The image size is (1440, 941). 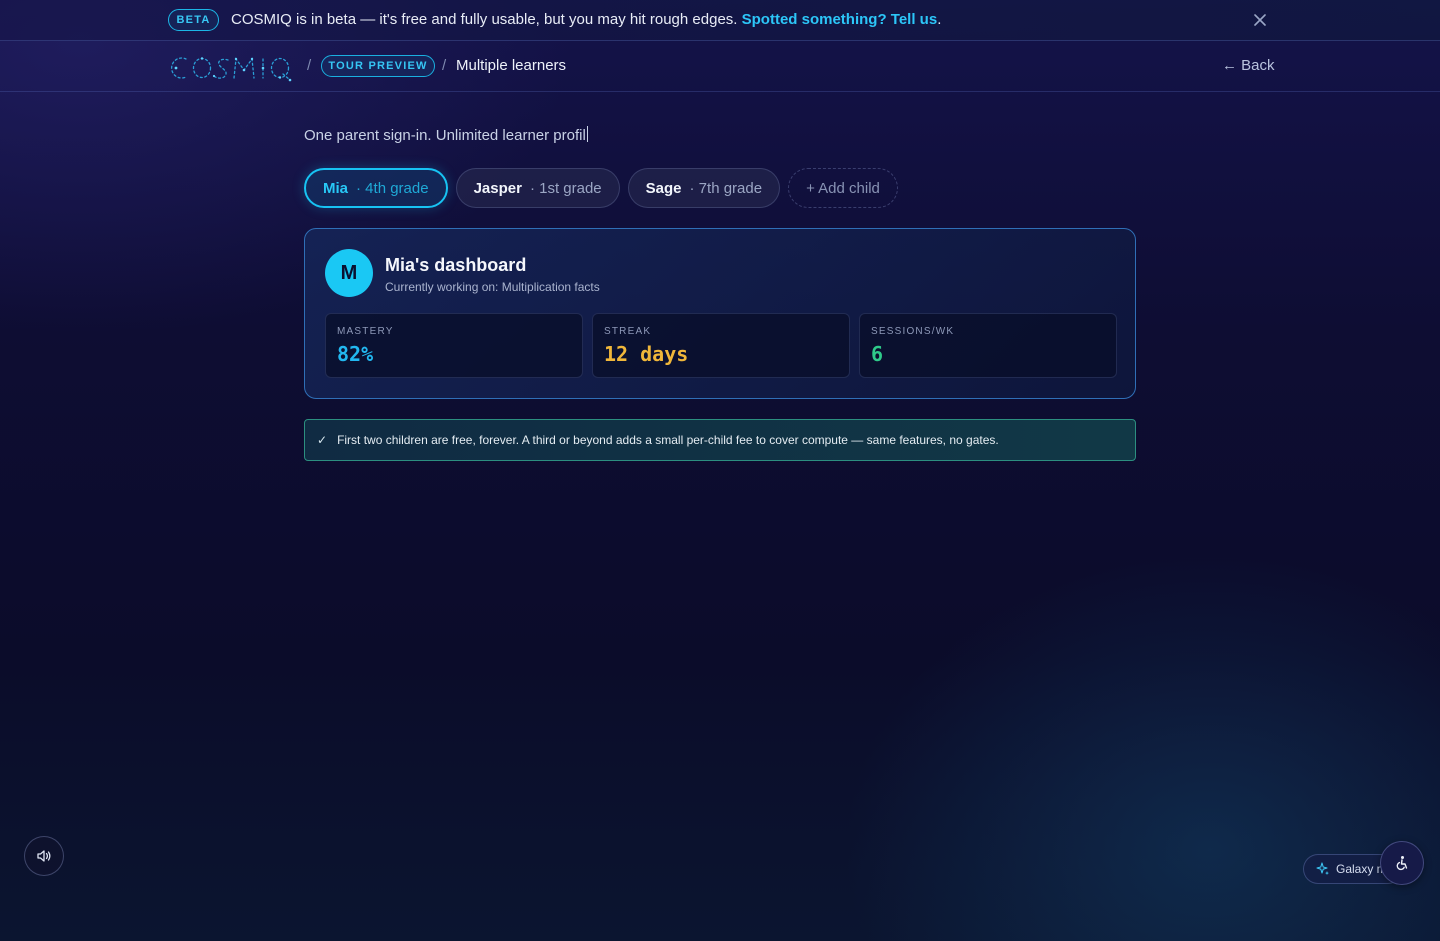 I want to click on avatar: M, so click(x=349, y=273).